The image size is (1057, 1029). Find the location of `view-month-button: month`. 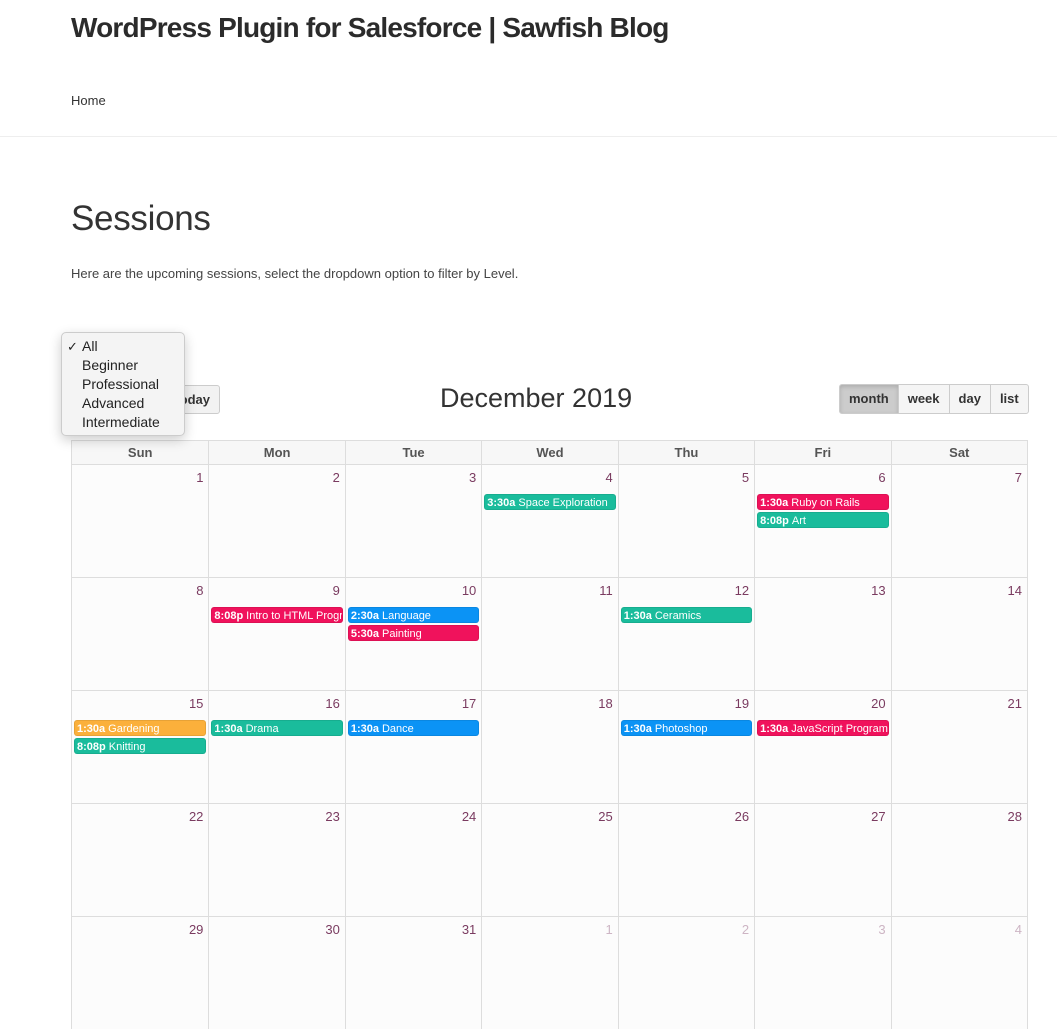

view-month-button: month is located at coordinates (869, 399).